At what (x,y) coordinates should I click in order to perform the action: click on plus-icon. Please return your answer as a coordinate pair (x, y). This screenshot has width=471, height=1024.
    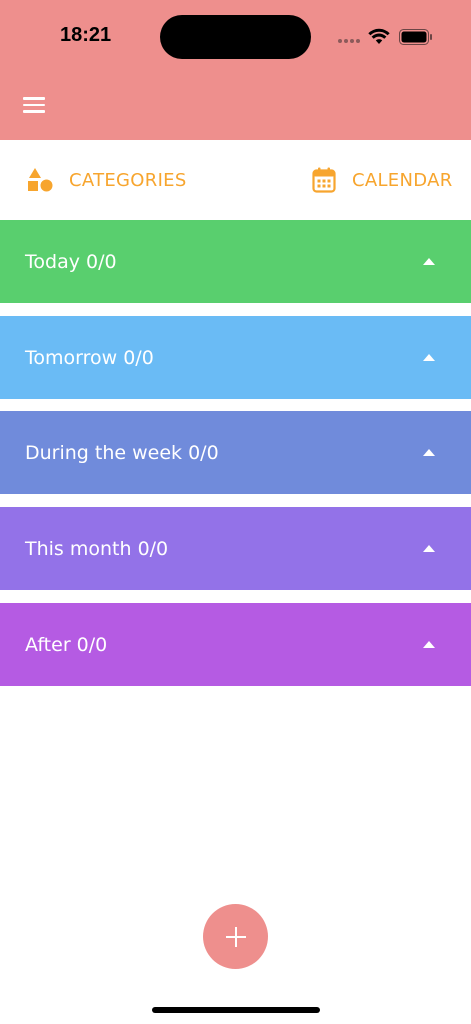
    Looking at the image, I should click on (235, 936).